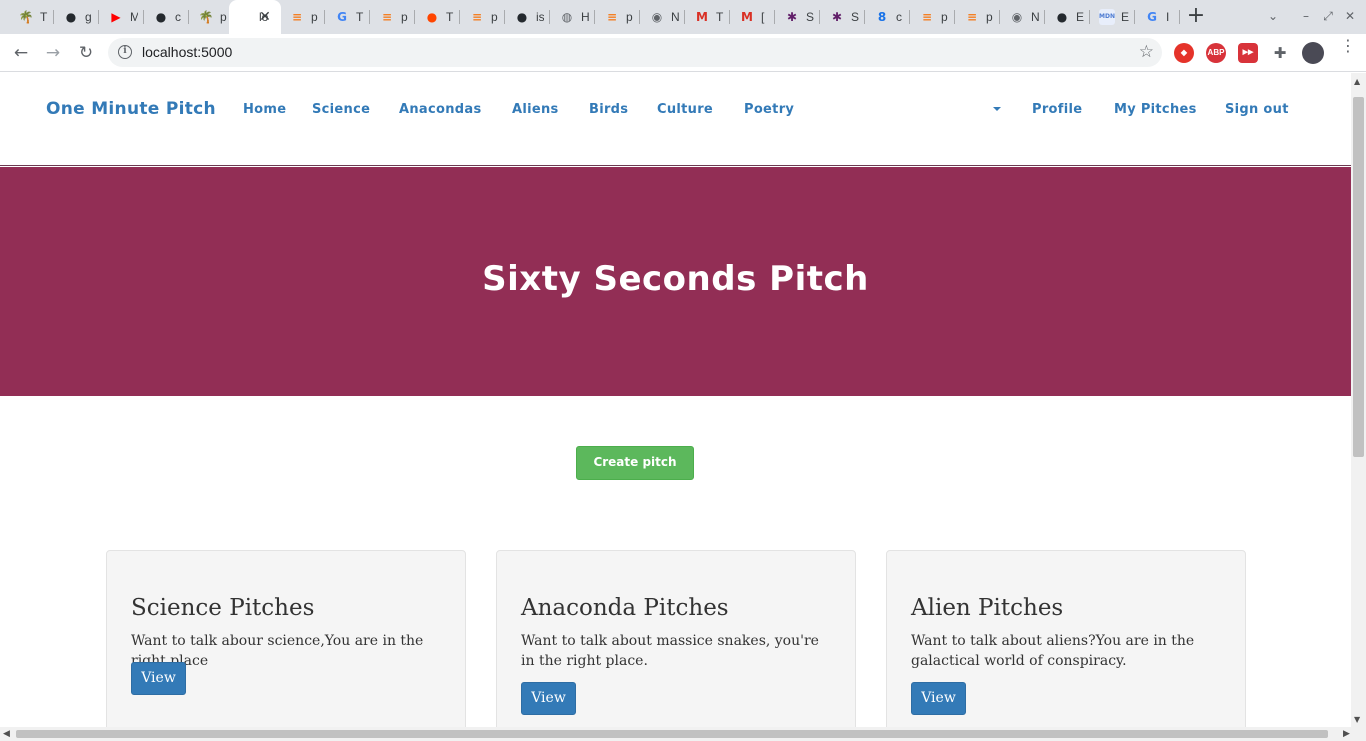 The width and height of the screenshot is (1366, 741). What do you see at coordinates (548, 698) in the screenshot?
I see `view-anaconda-button: View` at bounding box center [548, 698].